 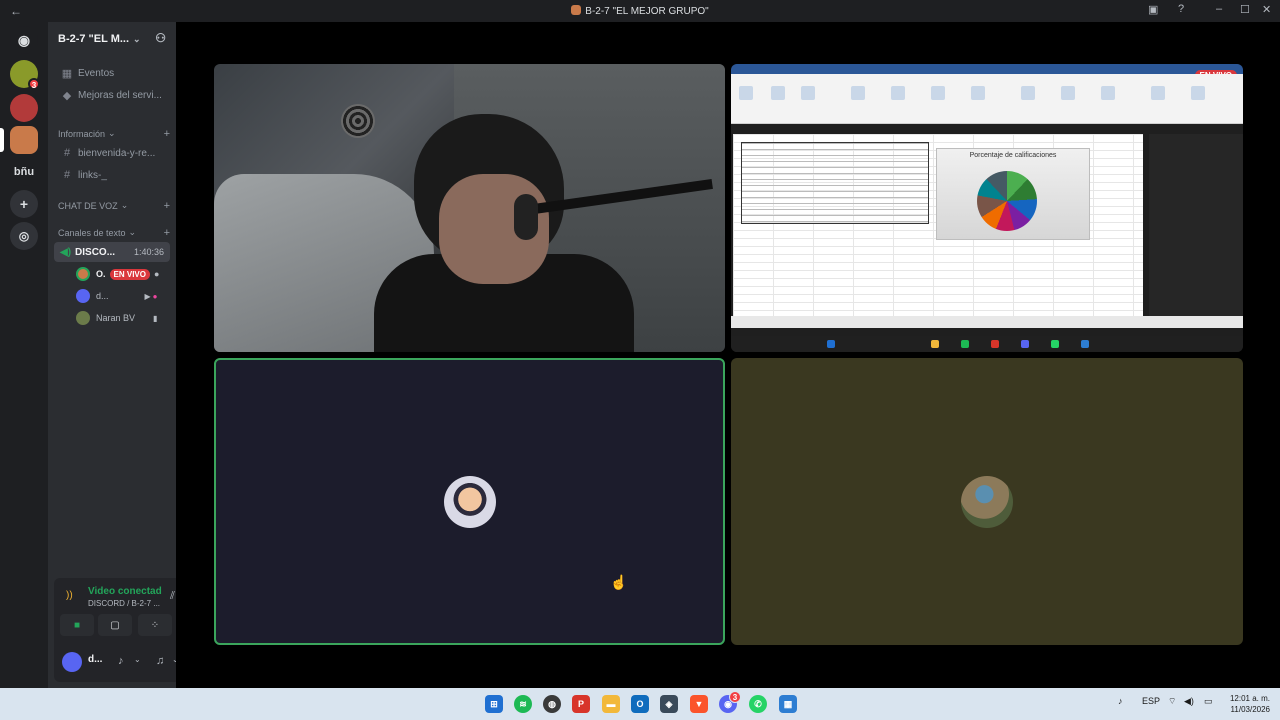 What do you see at coordinates (1250, 704) in the screenshot?
I see `clock: 12:01 a. m. 11/03/2026` at bounding box center [1250, 704].